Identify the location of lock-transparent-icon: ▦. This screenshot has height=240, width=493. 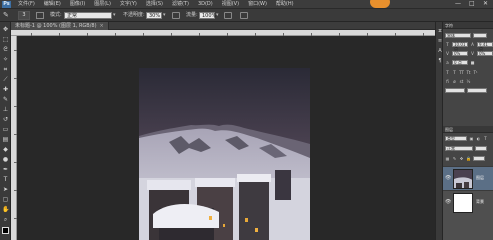
(447, 158).